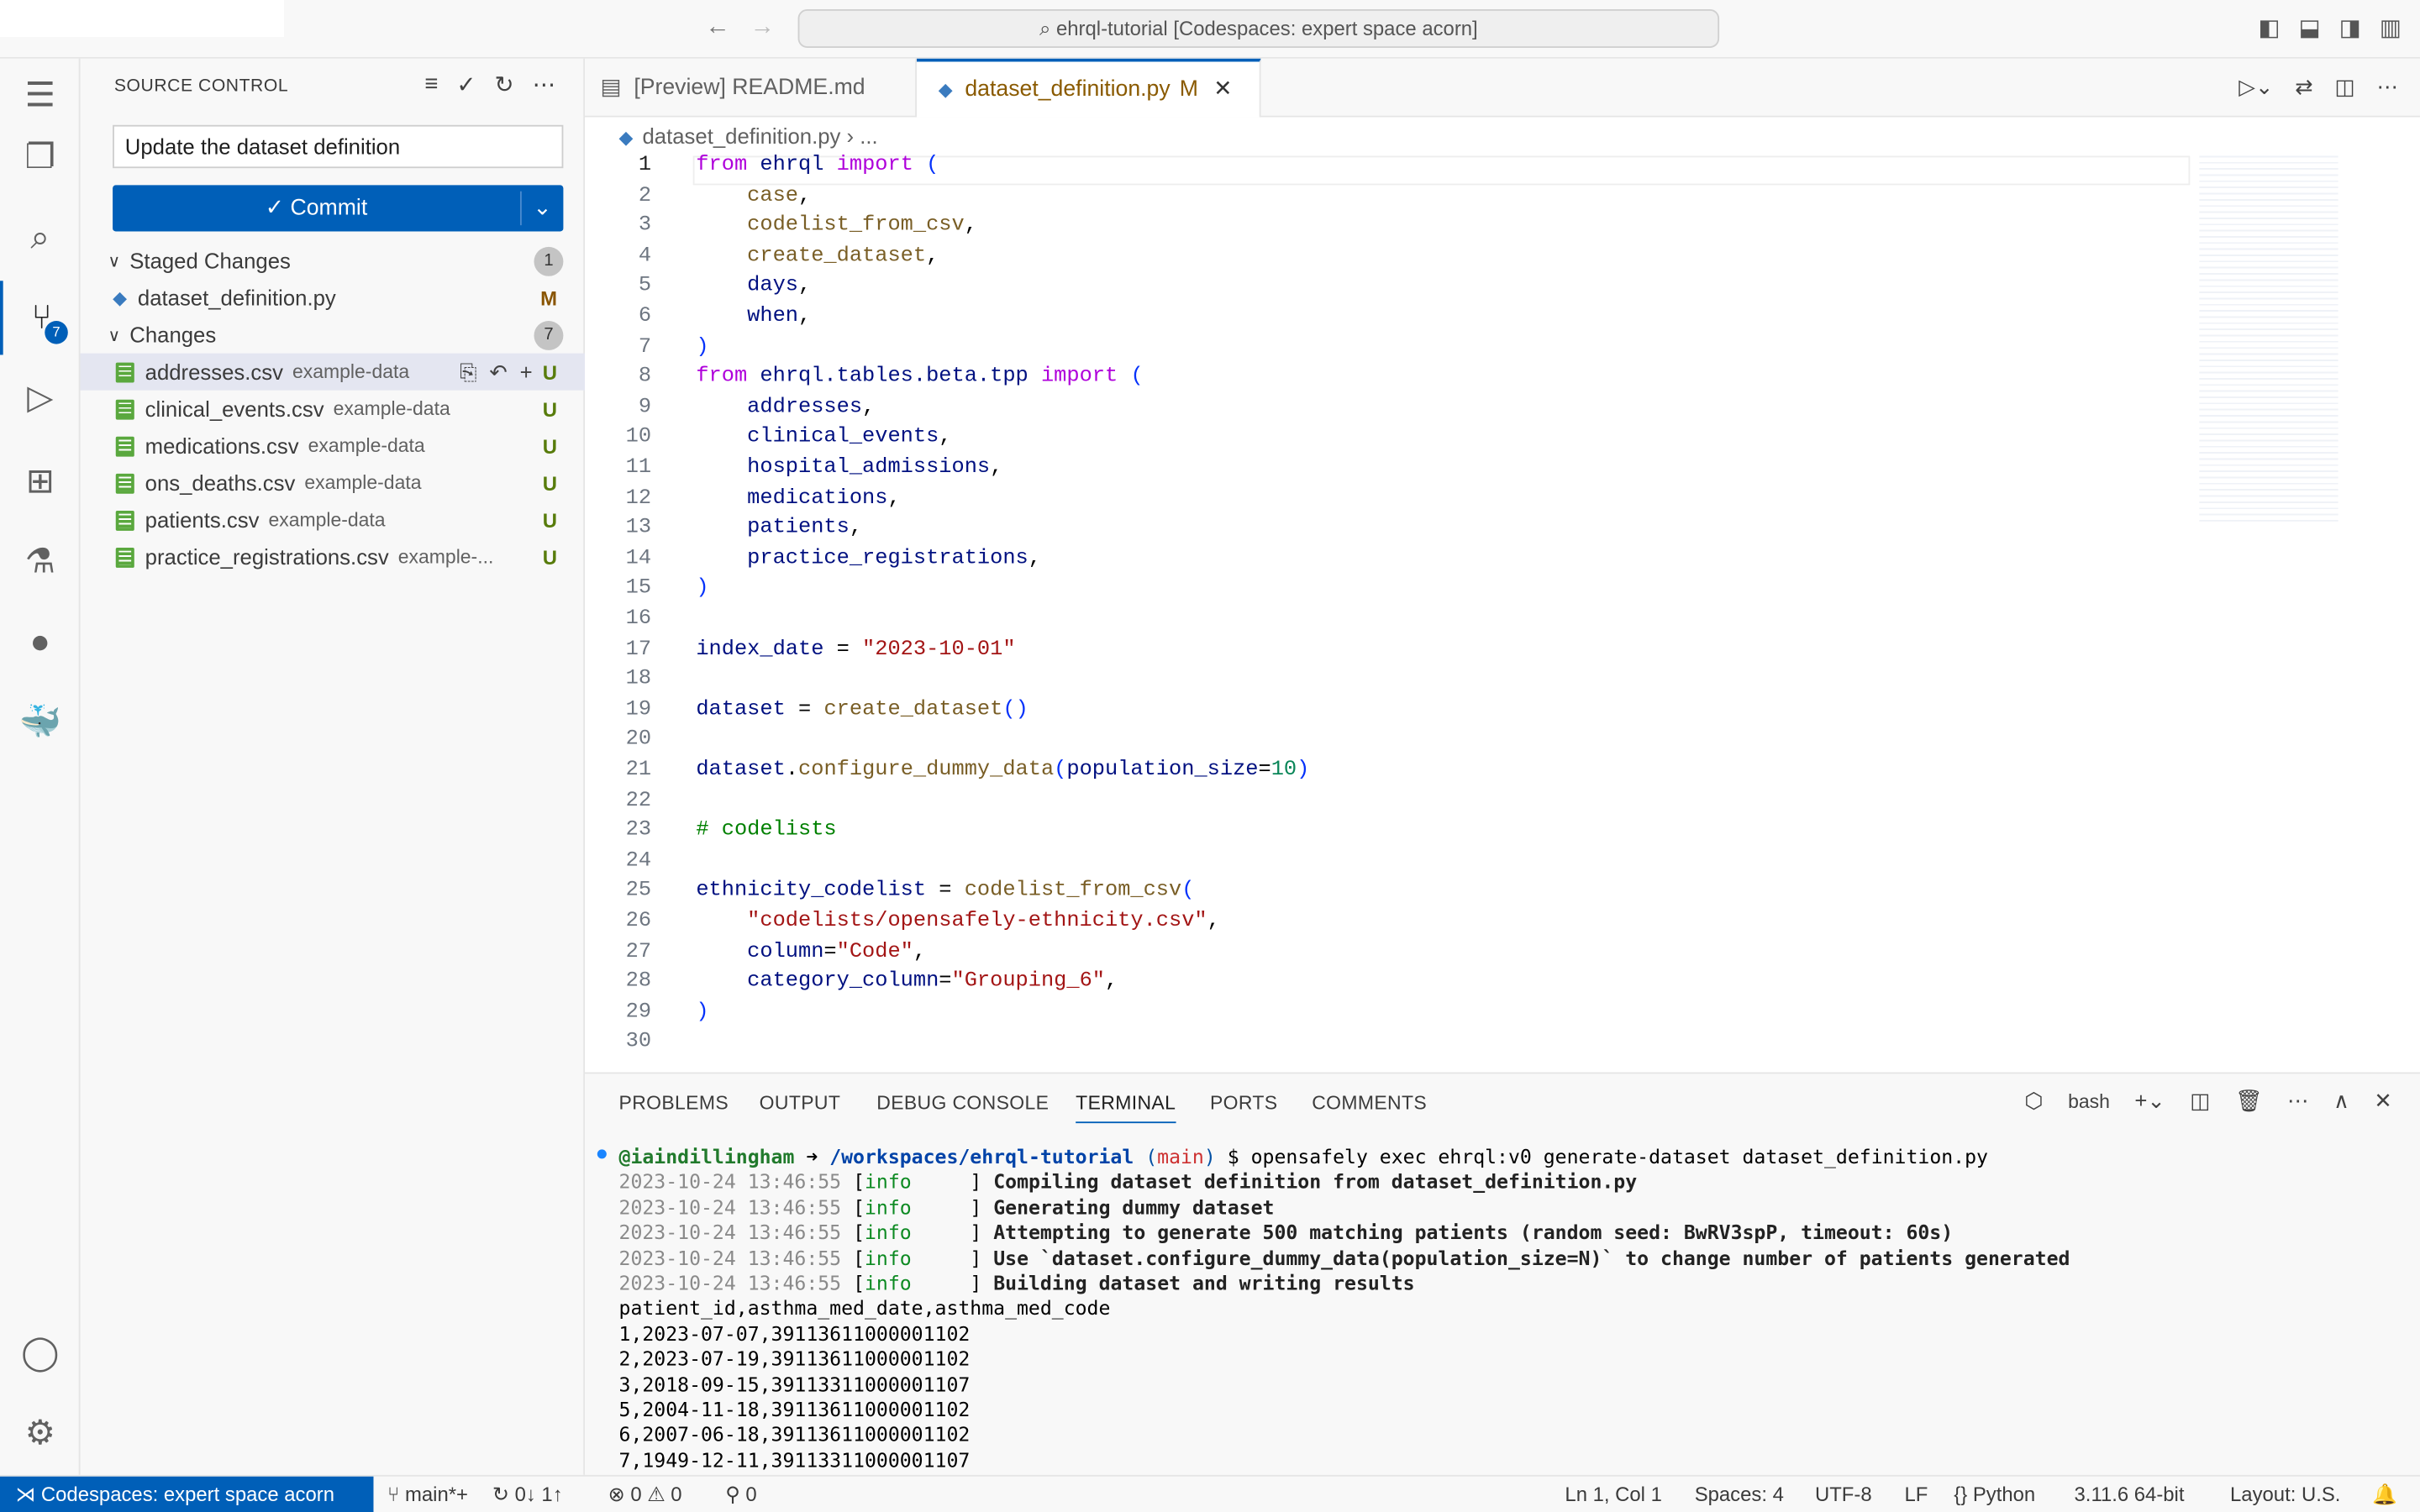 Image resolution: width=2420 pixels, height=1512 pixels. Describe the element at coordinates (505, 84) in the screenshot. I see `refresh-icon: ↻` at that location.